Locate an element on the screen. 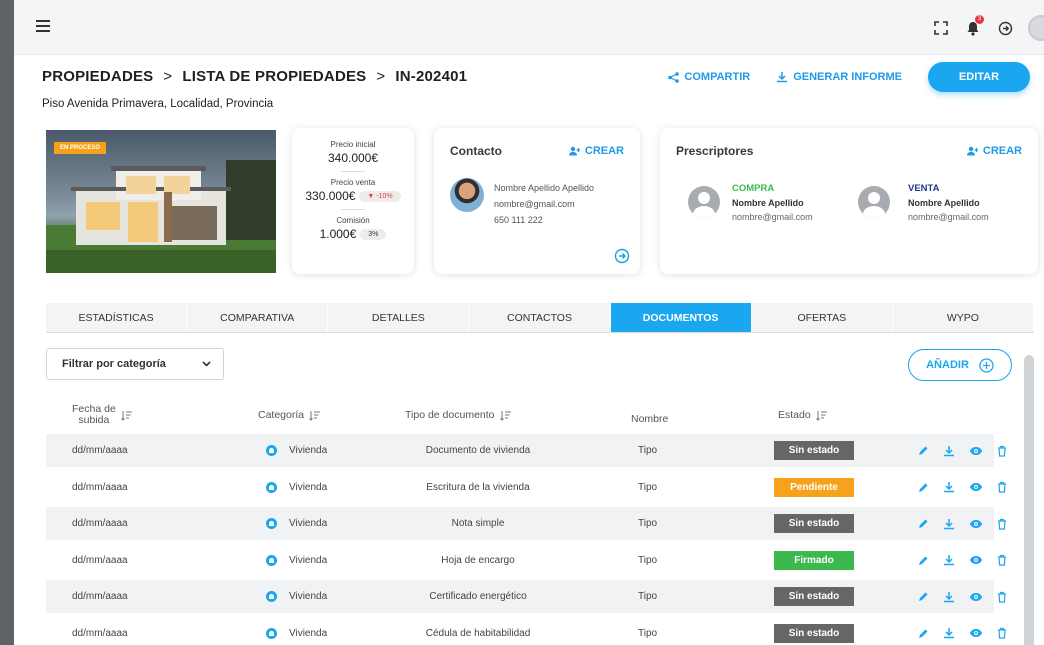 Image resolution: width=1044 pixels, height=645 pixels. arrow-right-circle-icon is located at coordinates (622, 256).